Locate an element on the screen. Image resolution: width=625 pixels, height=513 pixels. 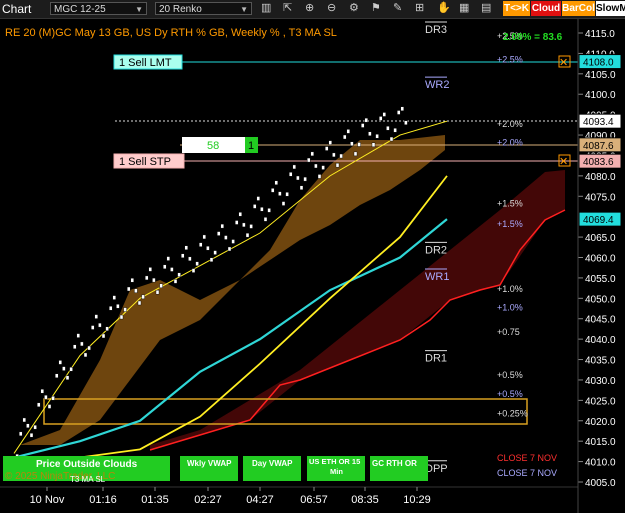
bar-type-selector: 20 Renko ▼ is located at coordinates (203, 8).